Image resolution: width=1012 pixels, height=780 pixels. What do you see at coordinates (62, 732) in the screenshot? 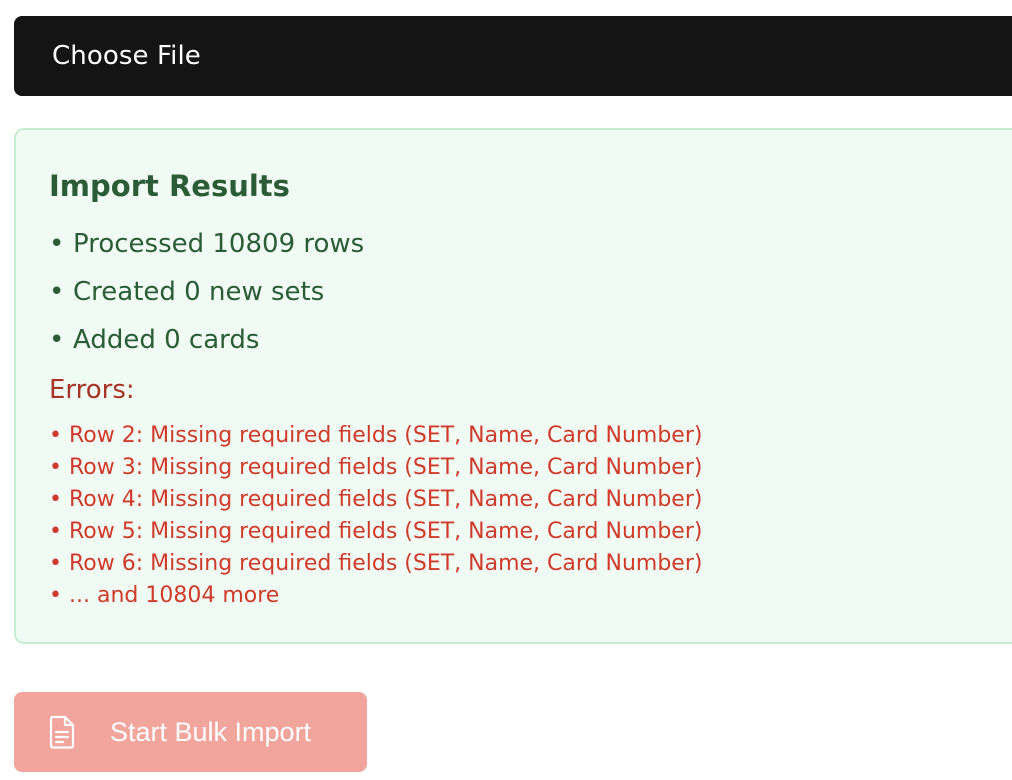
I see `document-icon` at bounding box center [62, 732].